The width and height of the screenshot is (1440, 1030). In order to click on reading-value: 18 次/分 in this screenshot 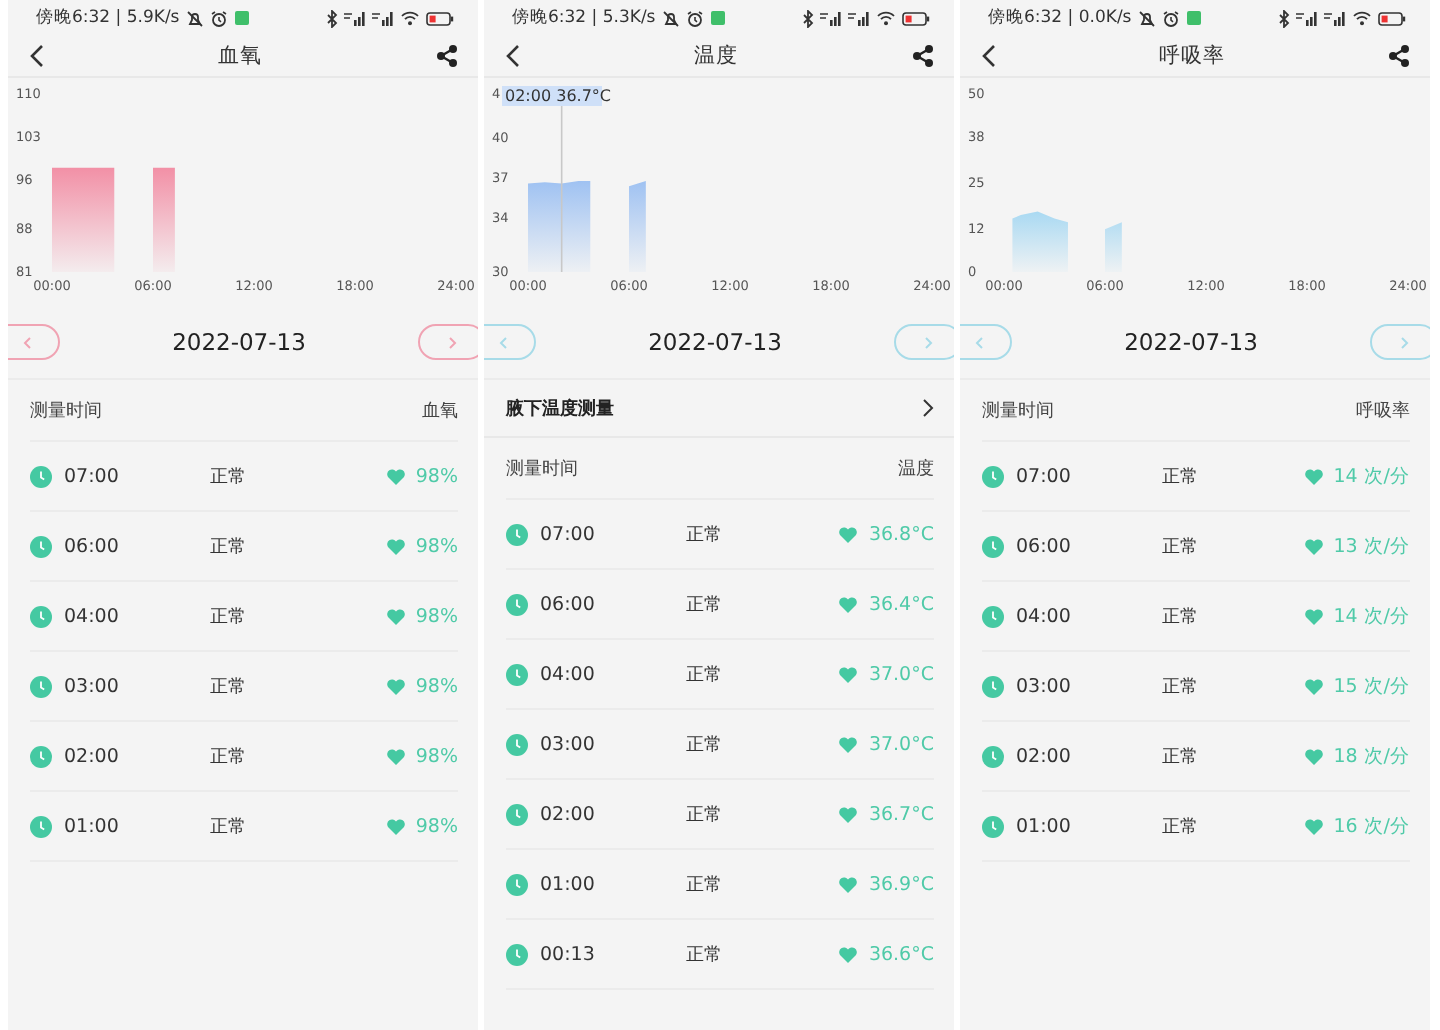, I will do `click(1371, 756)`.